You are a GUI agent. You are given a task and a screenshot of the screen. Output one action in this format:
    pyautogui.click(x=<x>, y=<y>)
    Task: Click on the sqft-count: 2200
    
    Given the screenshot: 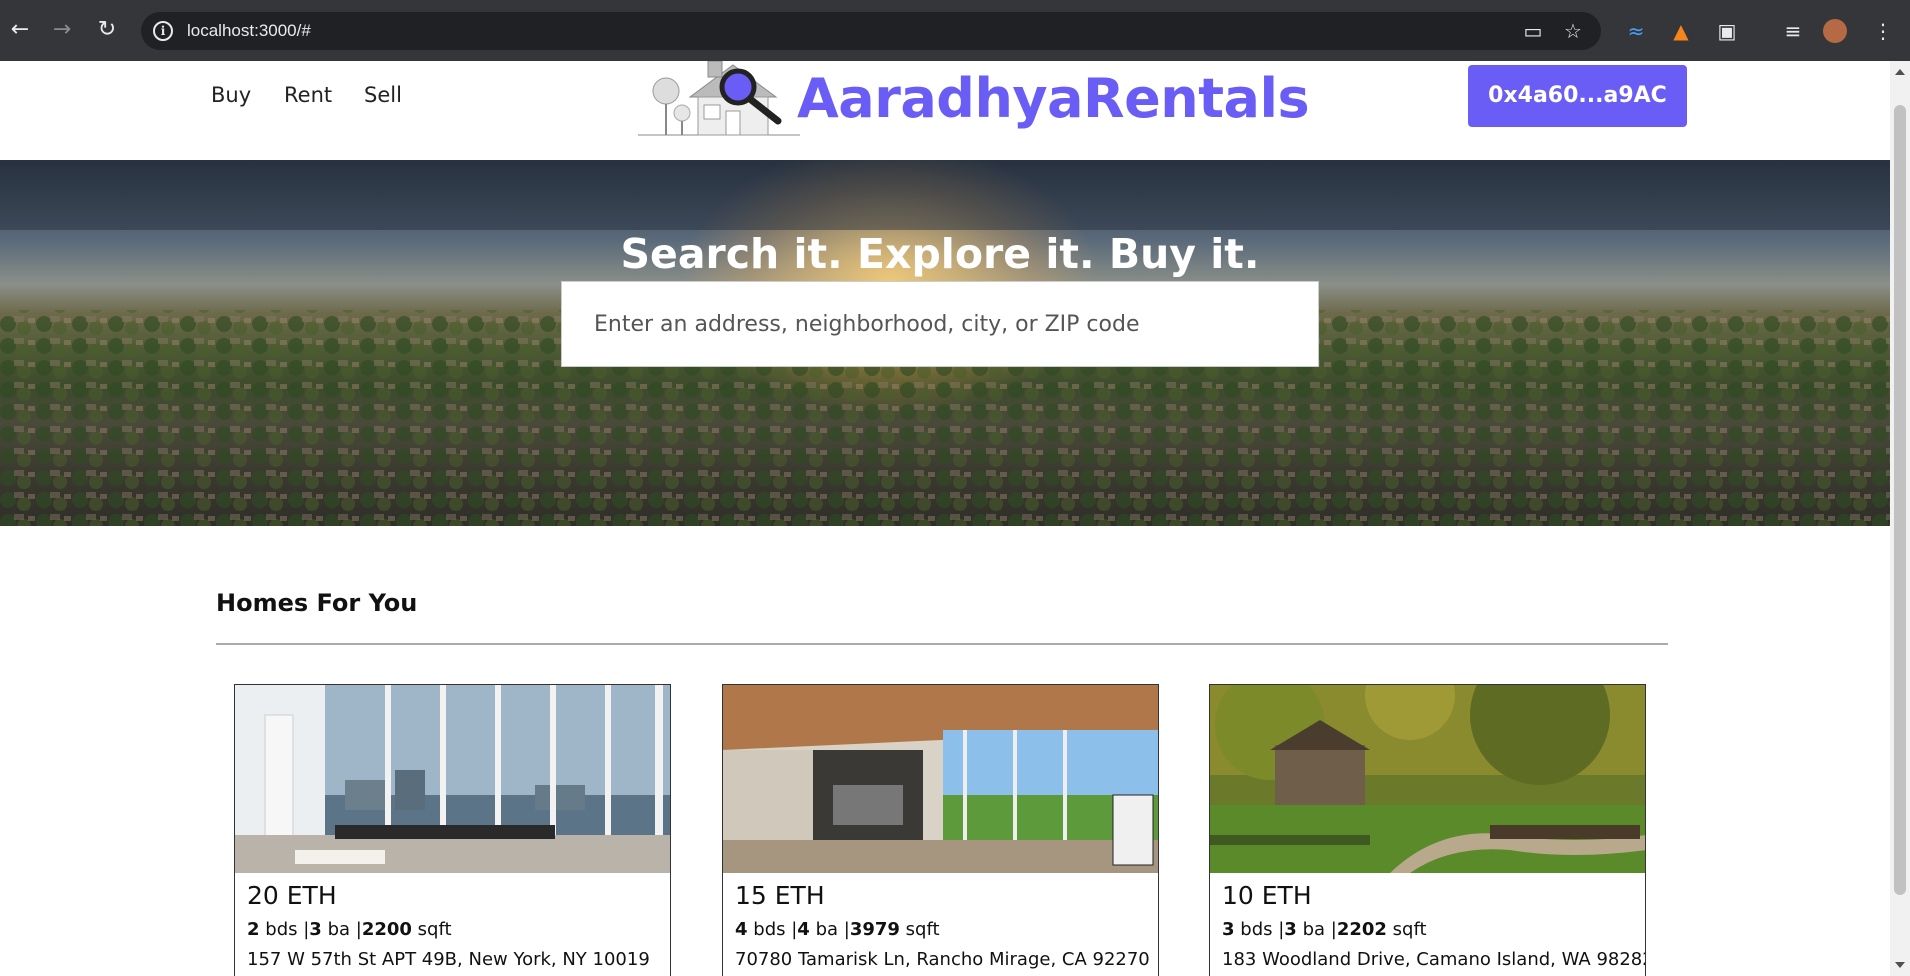 What is the action you would take?
    pyautogui.click(x=386, y=929)
    